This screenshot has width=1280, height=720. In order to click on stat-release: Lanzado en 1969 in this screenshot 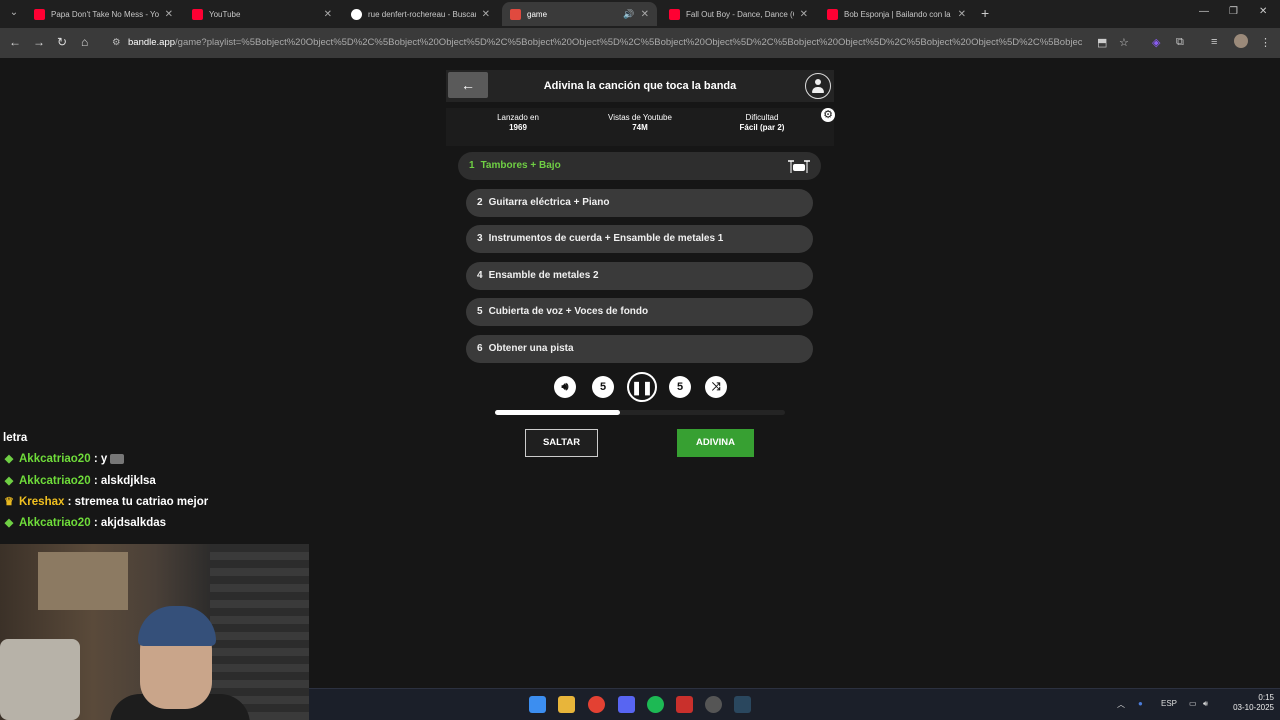, I will do `click(518, 123)`.